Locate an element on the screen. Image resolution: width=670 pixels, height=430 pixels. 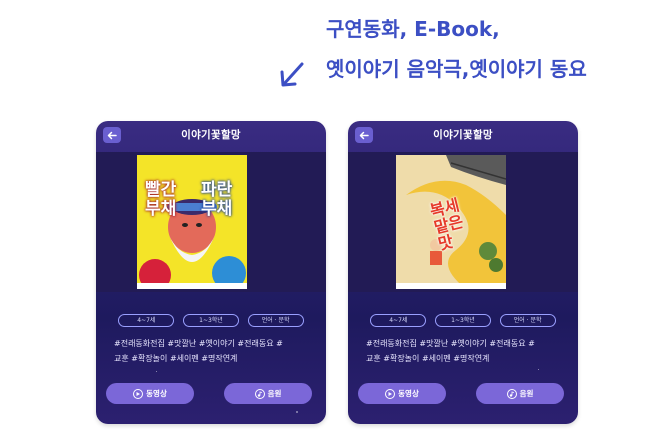
headline-line2: 옛이야기 음악극,옛이야기 동요 is located at coordinates (456, 69).